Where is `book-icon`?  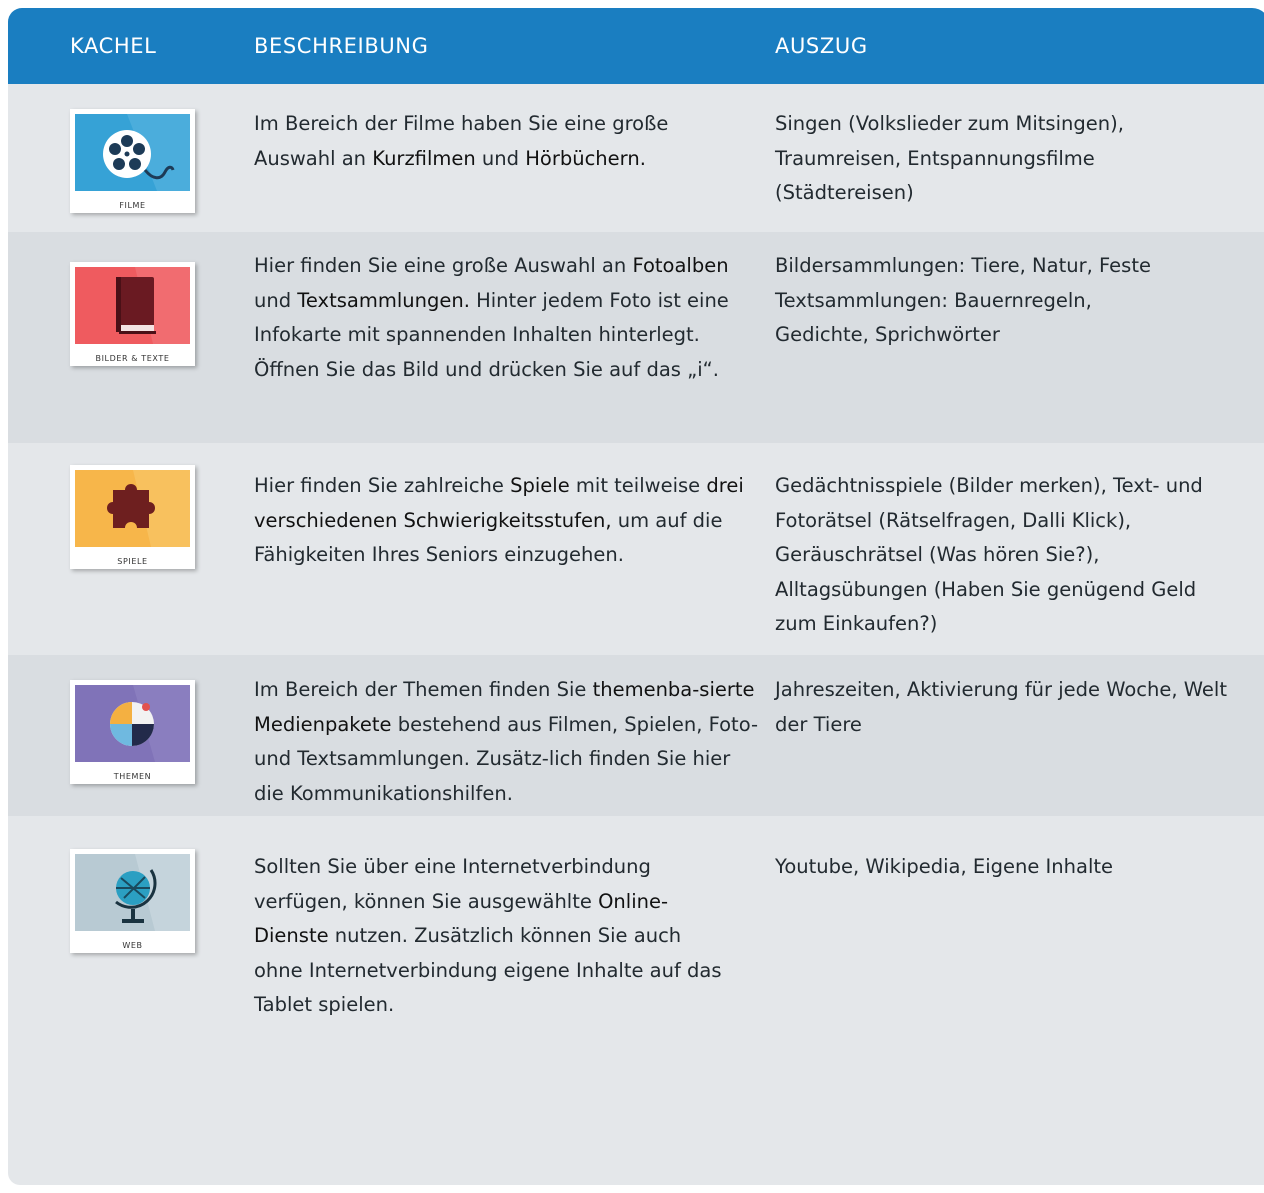 book-icon is located at coordinates (153, 305).